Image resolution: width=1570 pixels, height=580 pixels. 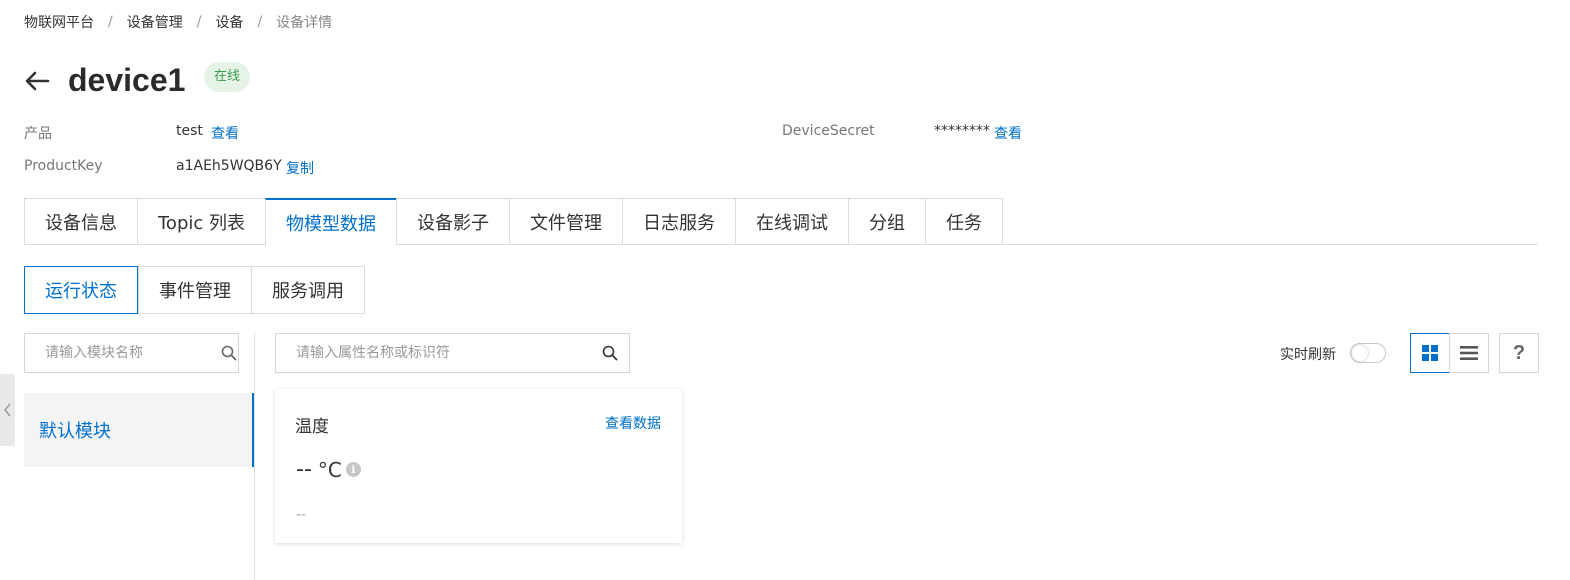 I want to click on property-card-temperature: 温度 查看数据 -- °C i --, so click(x=478, y=466).